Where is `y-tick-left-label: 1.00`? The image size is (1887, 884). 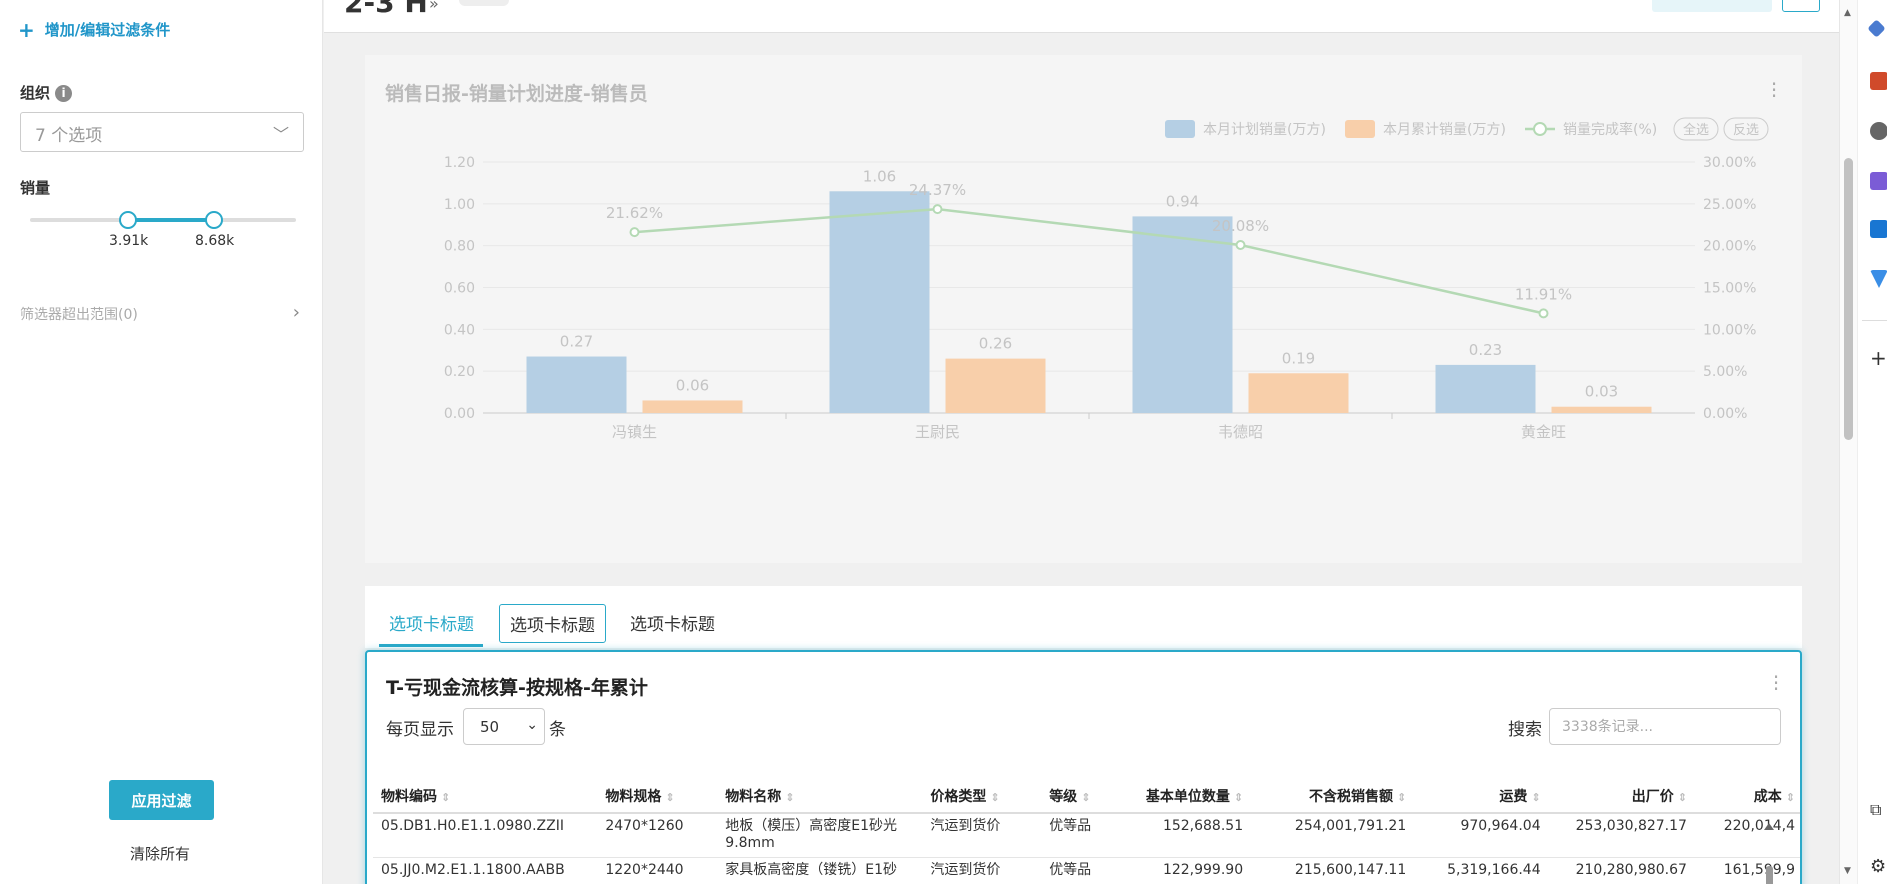
y-tick-left-label: 1.00 is located at coordinates (459, 205).